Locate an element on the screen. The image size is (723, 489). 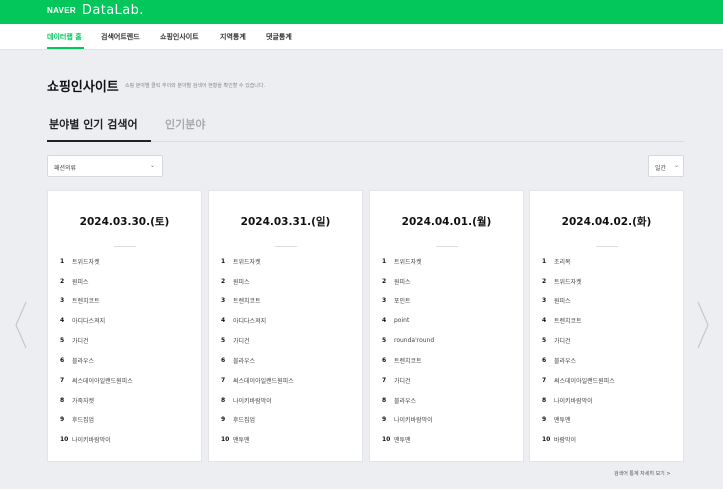
keyword-rank-item: 9 나이키바람막이 is located at coordinates (407, 419).